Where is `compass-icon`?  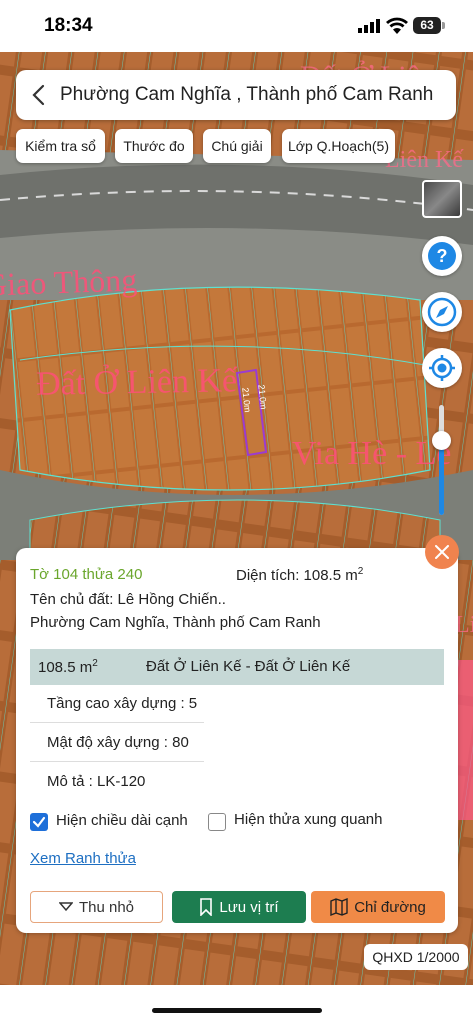 compass-icon is located at coordinates (442, 312).